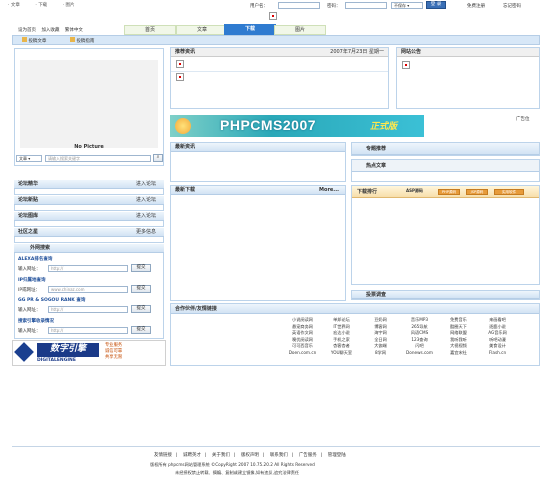 Image resolution: width=550 pixels, height=480 pixels. What do you see at coordinates (141, 268) in the screenshot?
I see `alexa-submit-button: 提交` at bounding box center [141, 268].